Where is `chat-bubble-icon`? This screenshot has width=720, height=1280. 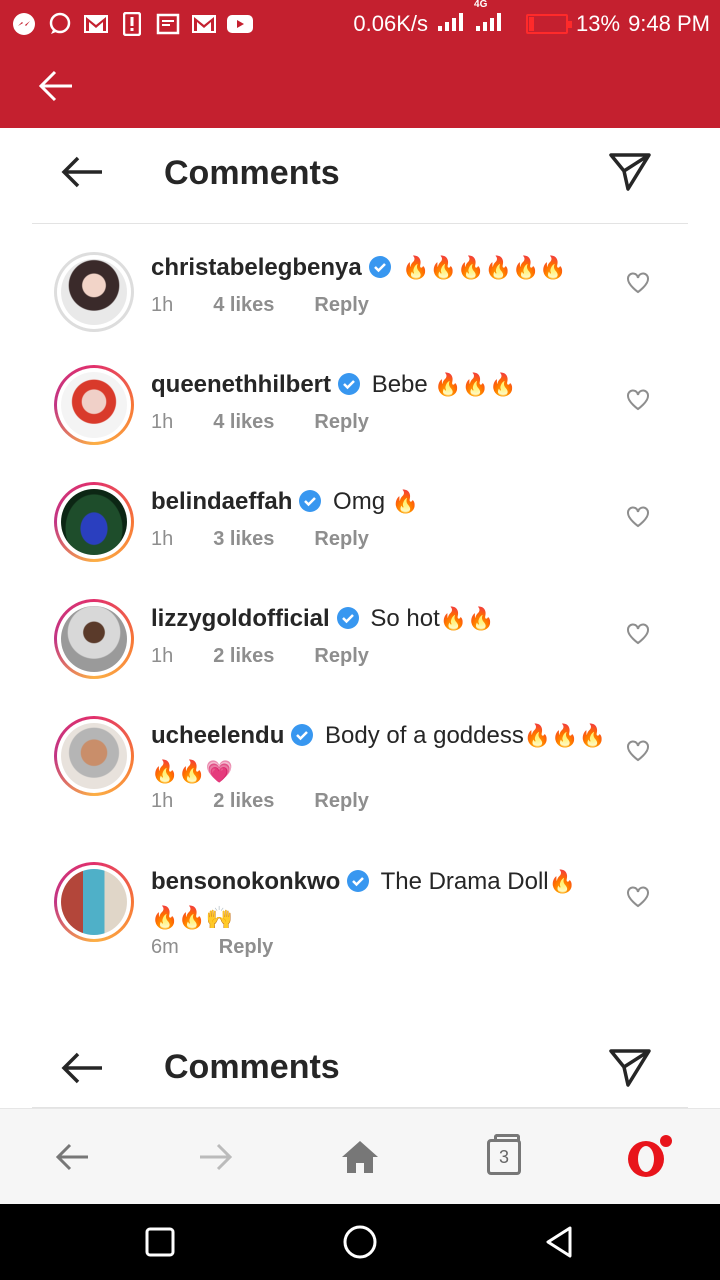
chat-bubble-icon is located at coordinates (60, 24).